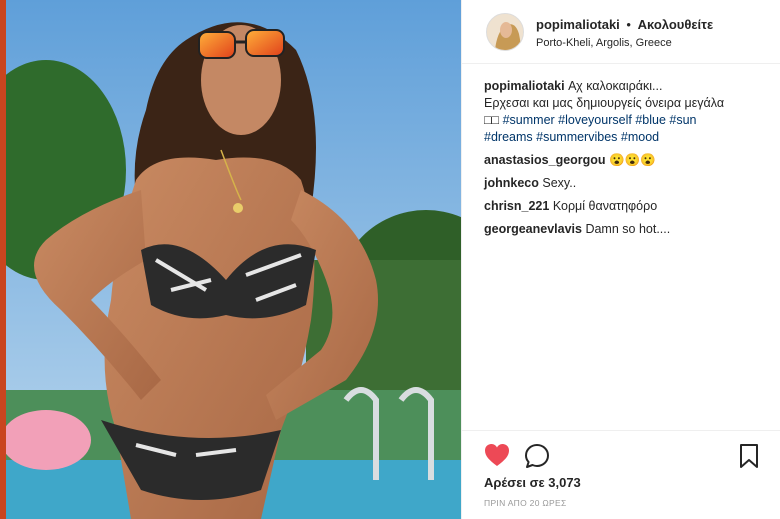  Describe the element at coordinates (497, 457) in the screenshot. I see `heart-icon` at that location.